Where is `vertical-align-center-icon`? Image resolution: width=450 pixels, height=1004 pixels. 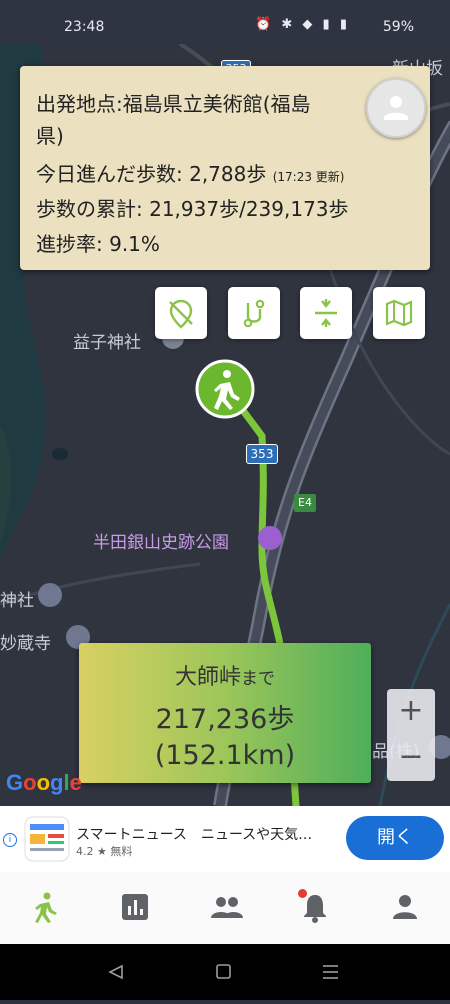
vertical-align-center-icon is located at coordinates (326, 313).